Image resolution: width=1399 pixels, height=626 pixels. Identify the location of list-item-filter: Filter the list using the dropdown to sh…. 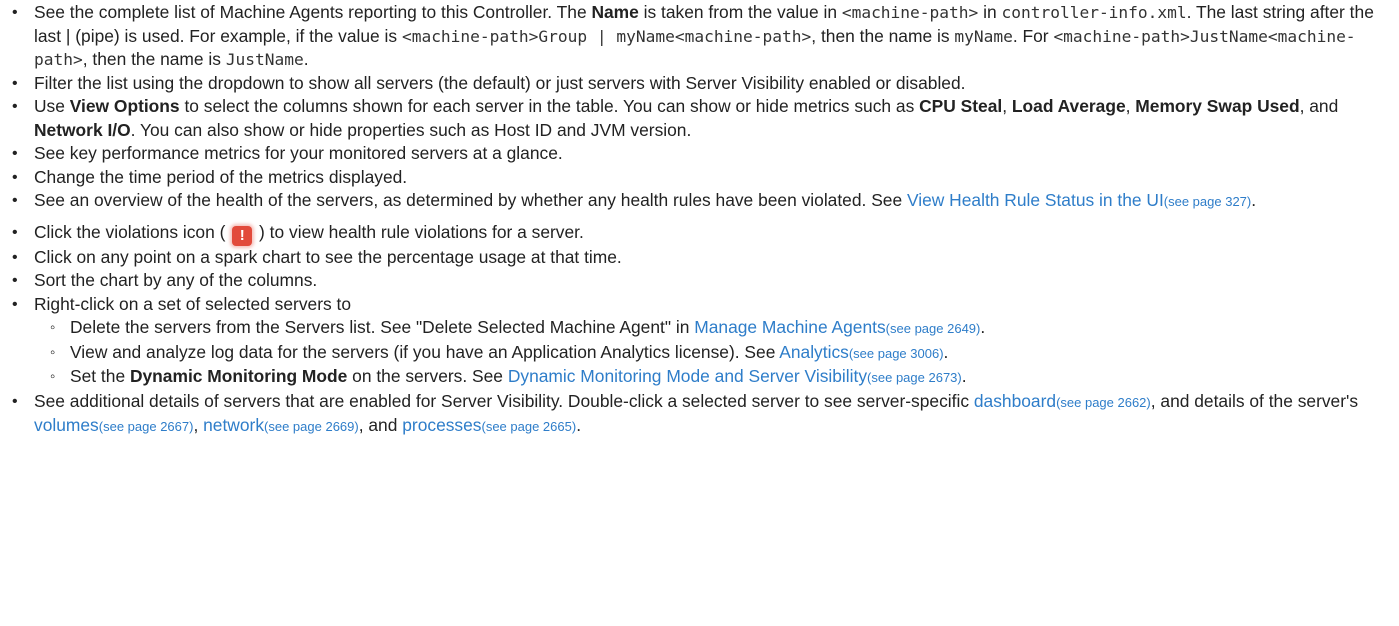
(699, 84).